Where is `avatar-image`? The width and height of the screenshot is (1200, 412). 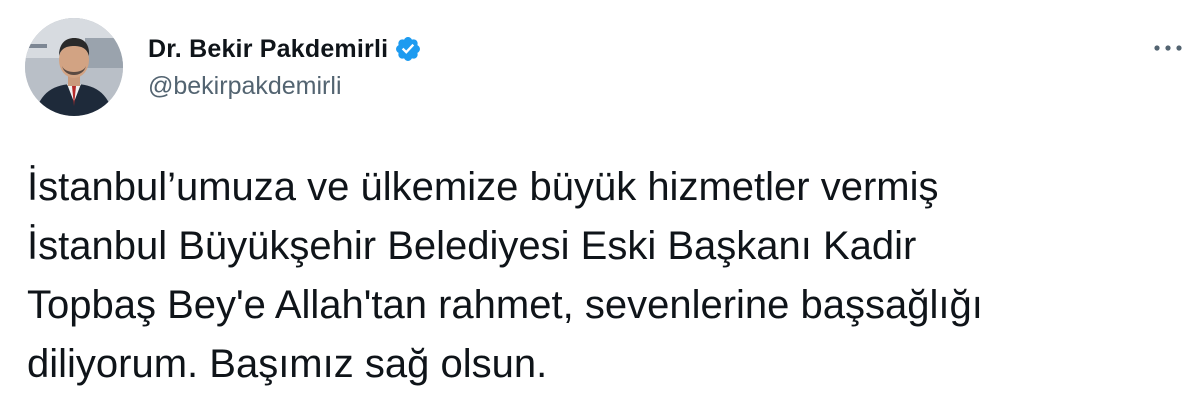 avatar-image is located at coordinates (74, 67).